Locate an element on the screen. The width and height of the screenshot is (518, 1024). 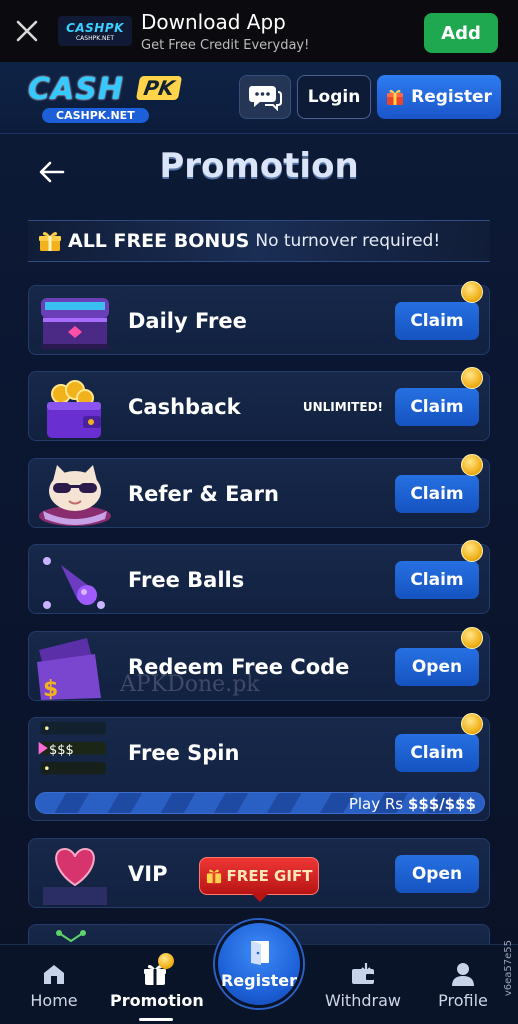
app-logo: CASHPK CASHPK.NET is located at coordinates (95, 31).